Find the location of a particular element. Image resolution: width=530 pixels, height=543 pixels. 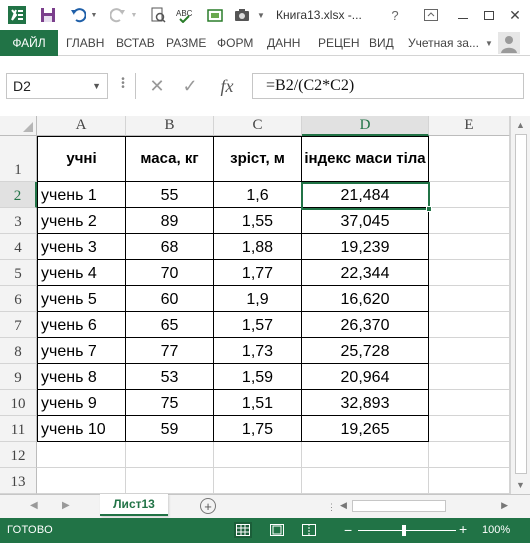

table-cell: учень 9 is located at coordinates (81, 403).